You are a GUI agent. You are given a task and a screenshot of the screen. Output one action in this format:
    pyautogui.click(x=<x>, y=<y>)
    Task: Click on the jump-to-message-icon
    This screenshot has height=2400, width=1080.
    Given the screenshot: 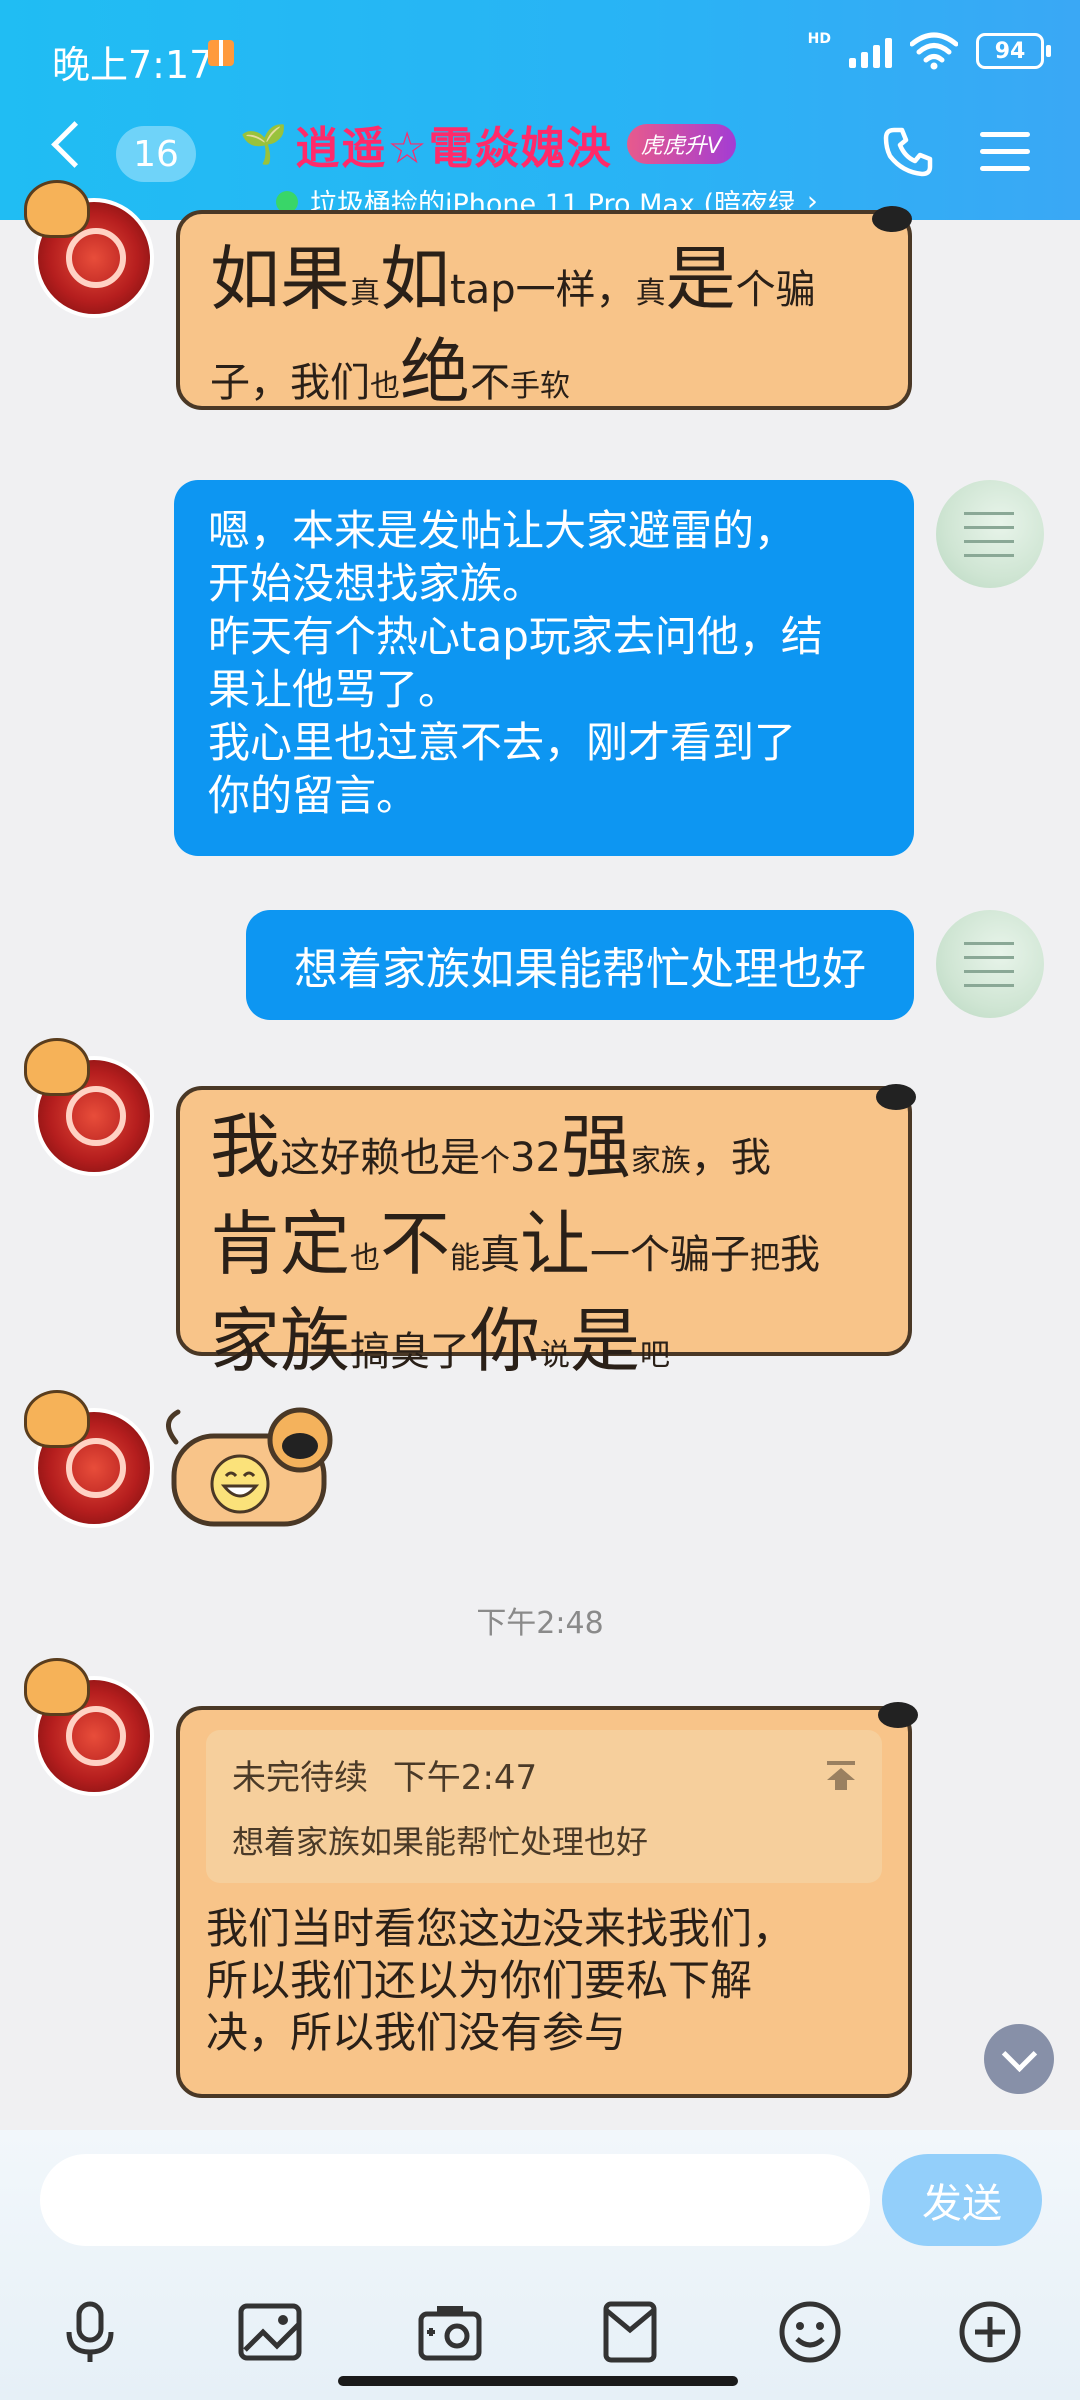 What is the action you would take?
    pyautogui.click(x=841, y=1775)
    